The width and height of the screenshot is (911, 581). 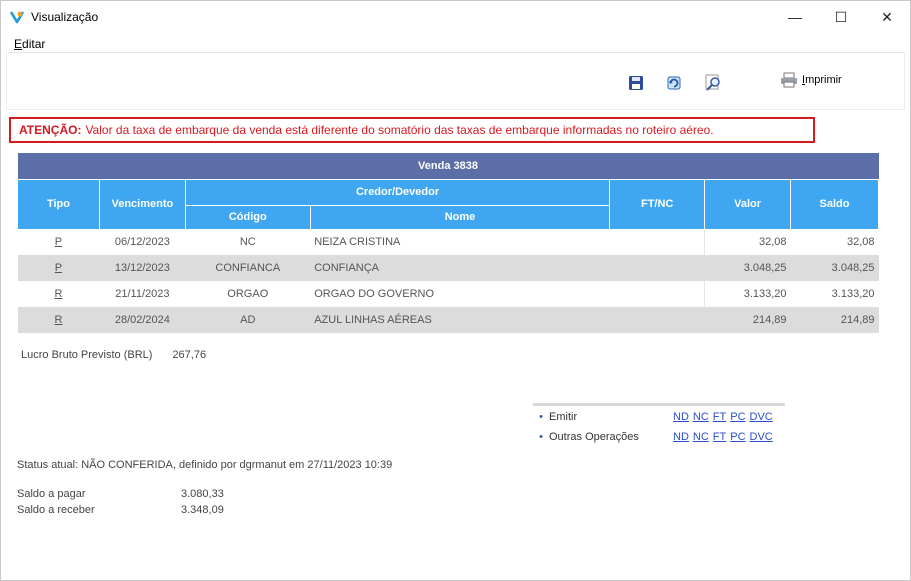 I want to click on print-button: Imprimir, so click(x=811, y=80).